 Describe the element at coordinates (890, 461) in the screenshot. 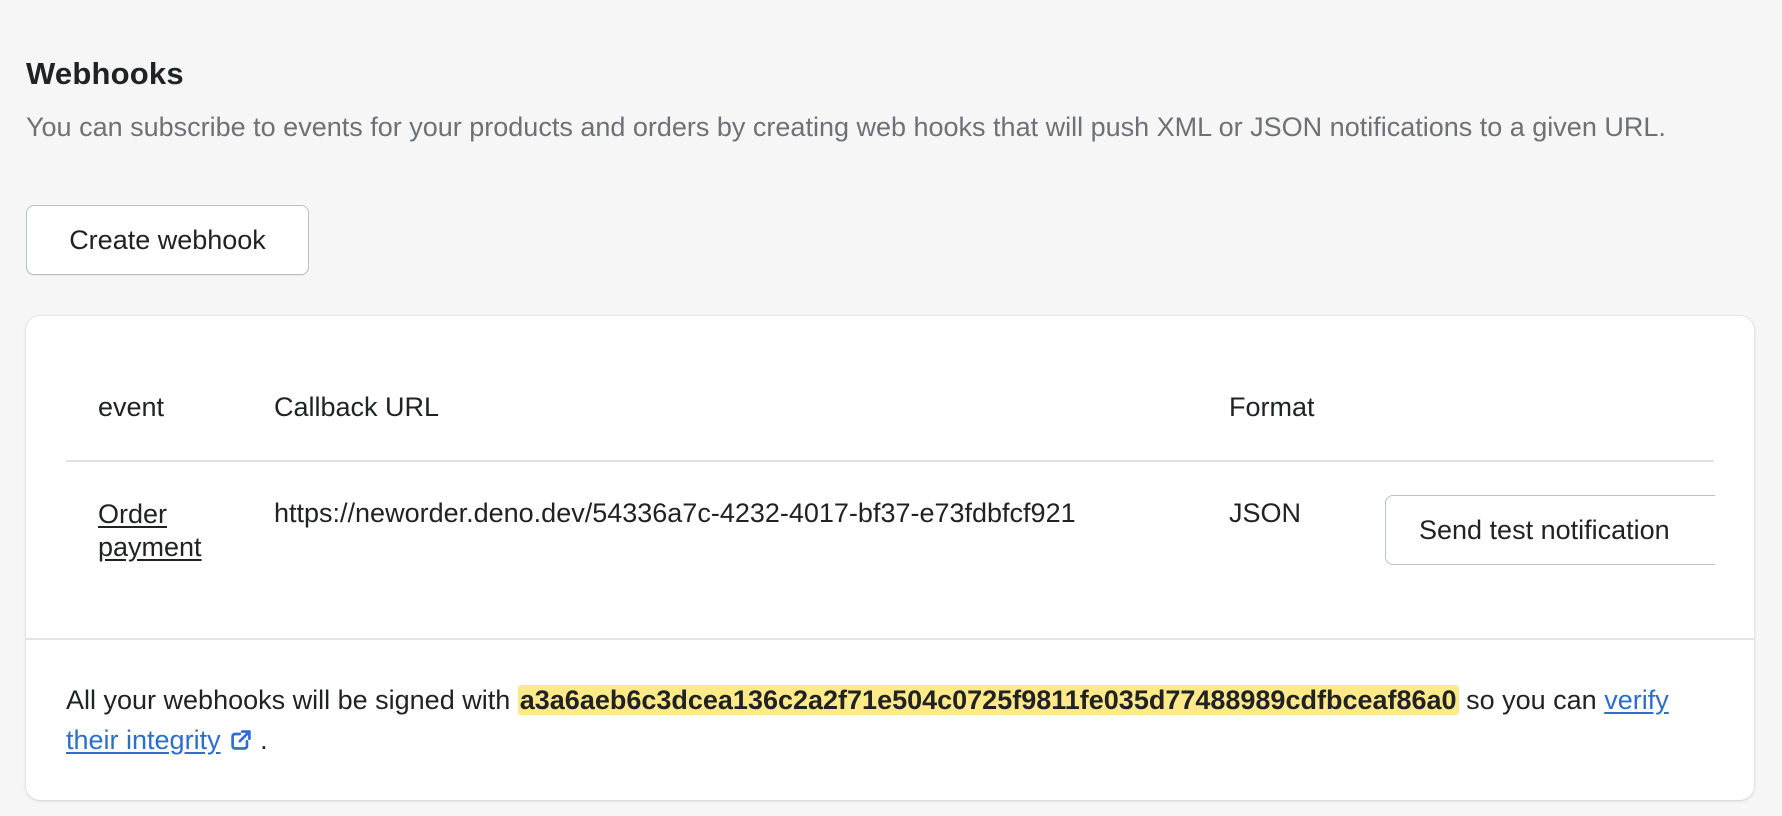

I see `table-header-divider` at that location.